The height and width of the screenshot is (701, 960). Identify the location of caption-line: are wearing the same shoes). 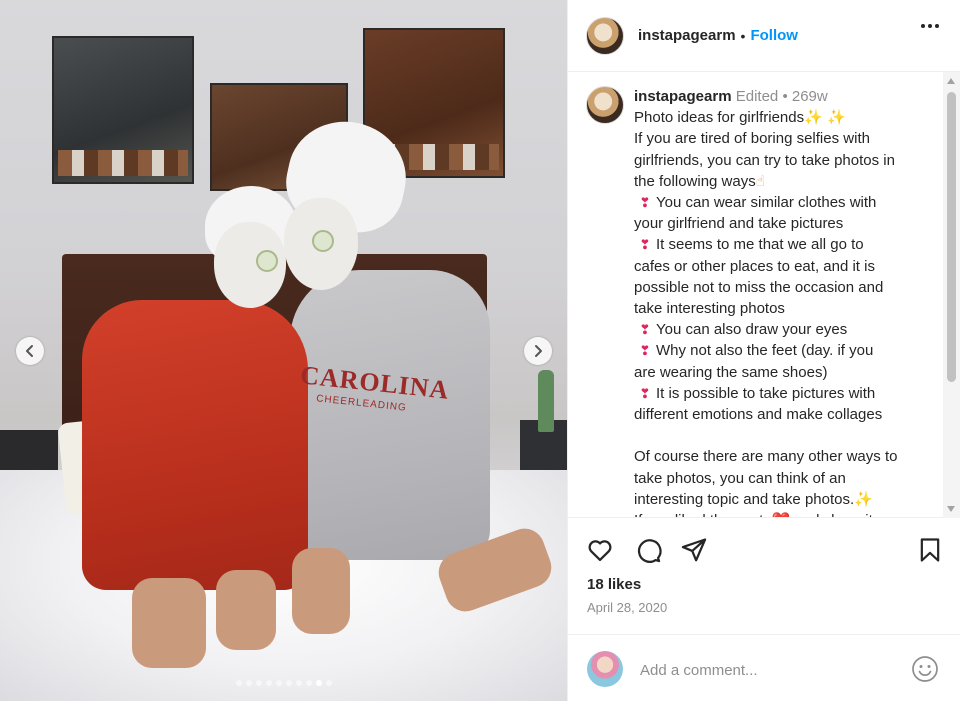
(784, 372).